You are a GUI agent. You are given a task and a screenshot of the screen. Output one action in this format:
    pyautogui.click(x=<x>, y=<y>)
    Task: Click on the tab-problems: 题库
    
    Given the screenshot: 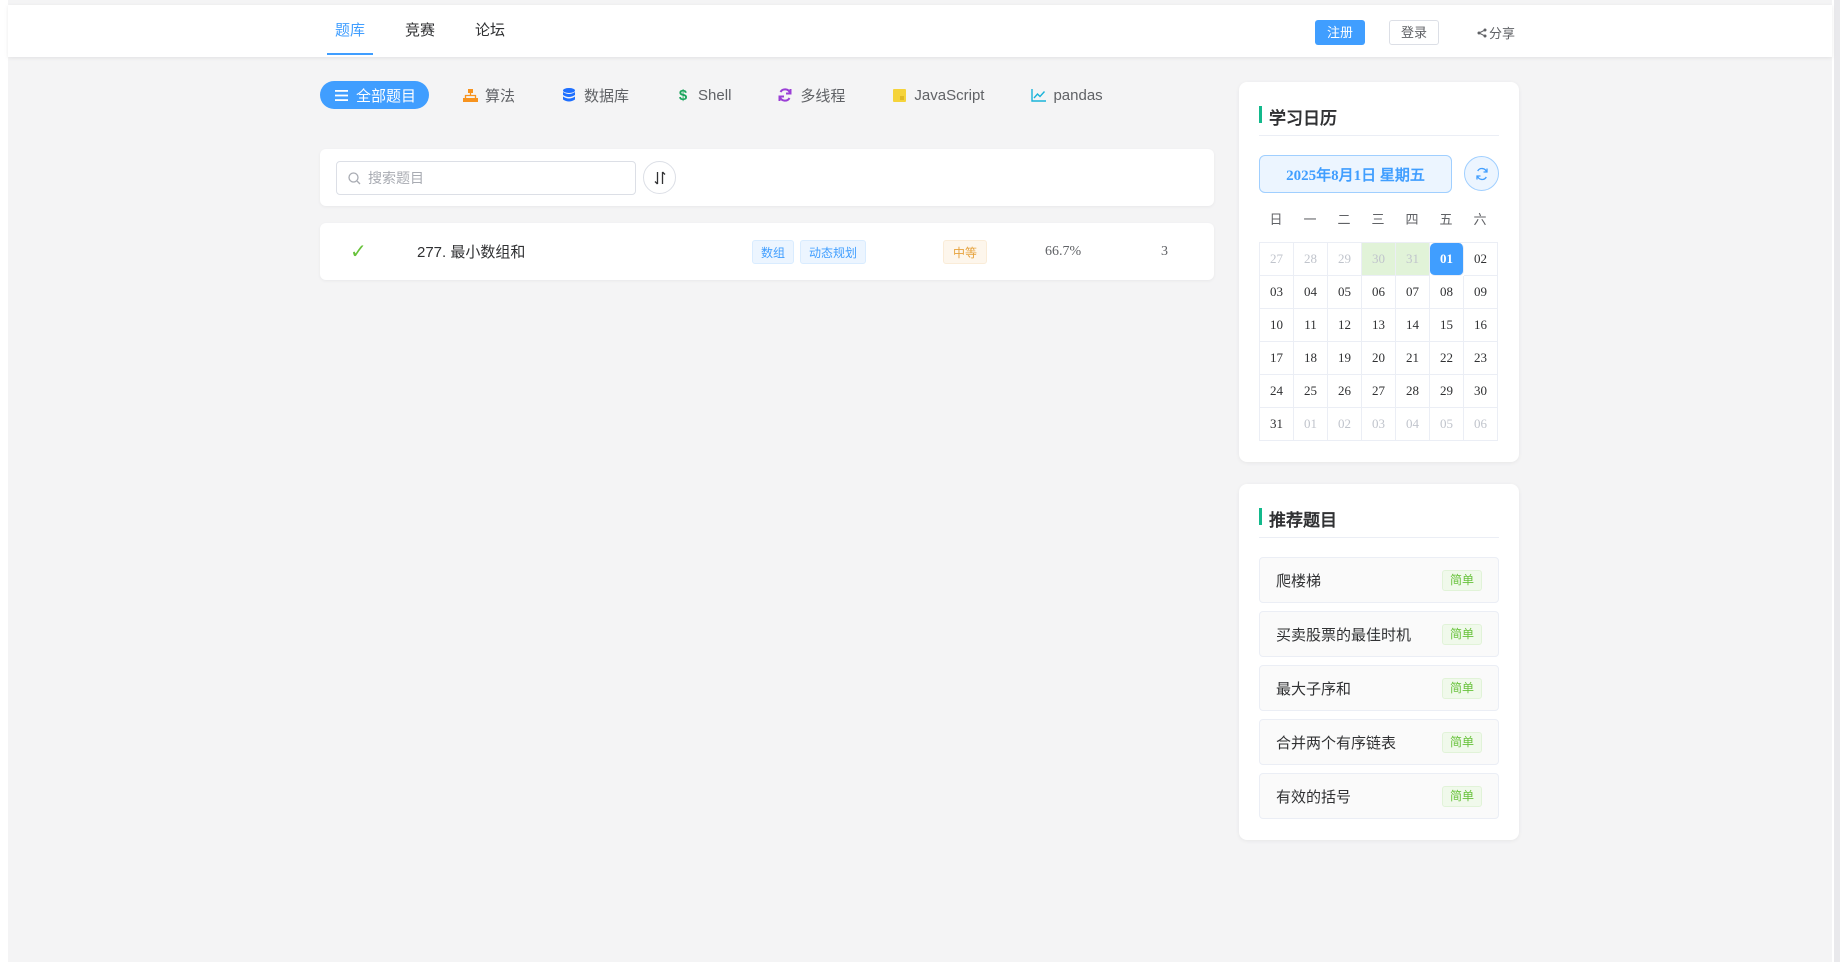 What is the action you would take?
    pyautogui.click(x=350, y=31)
    